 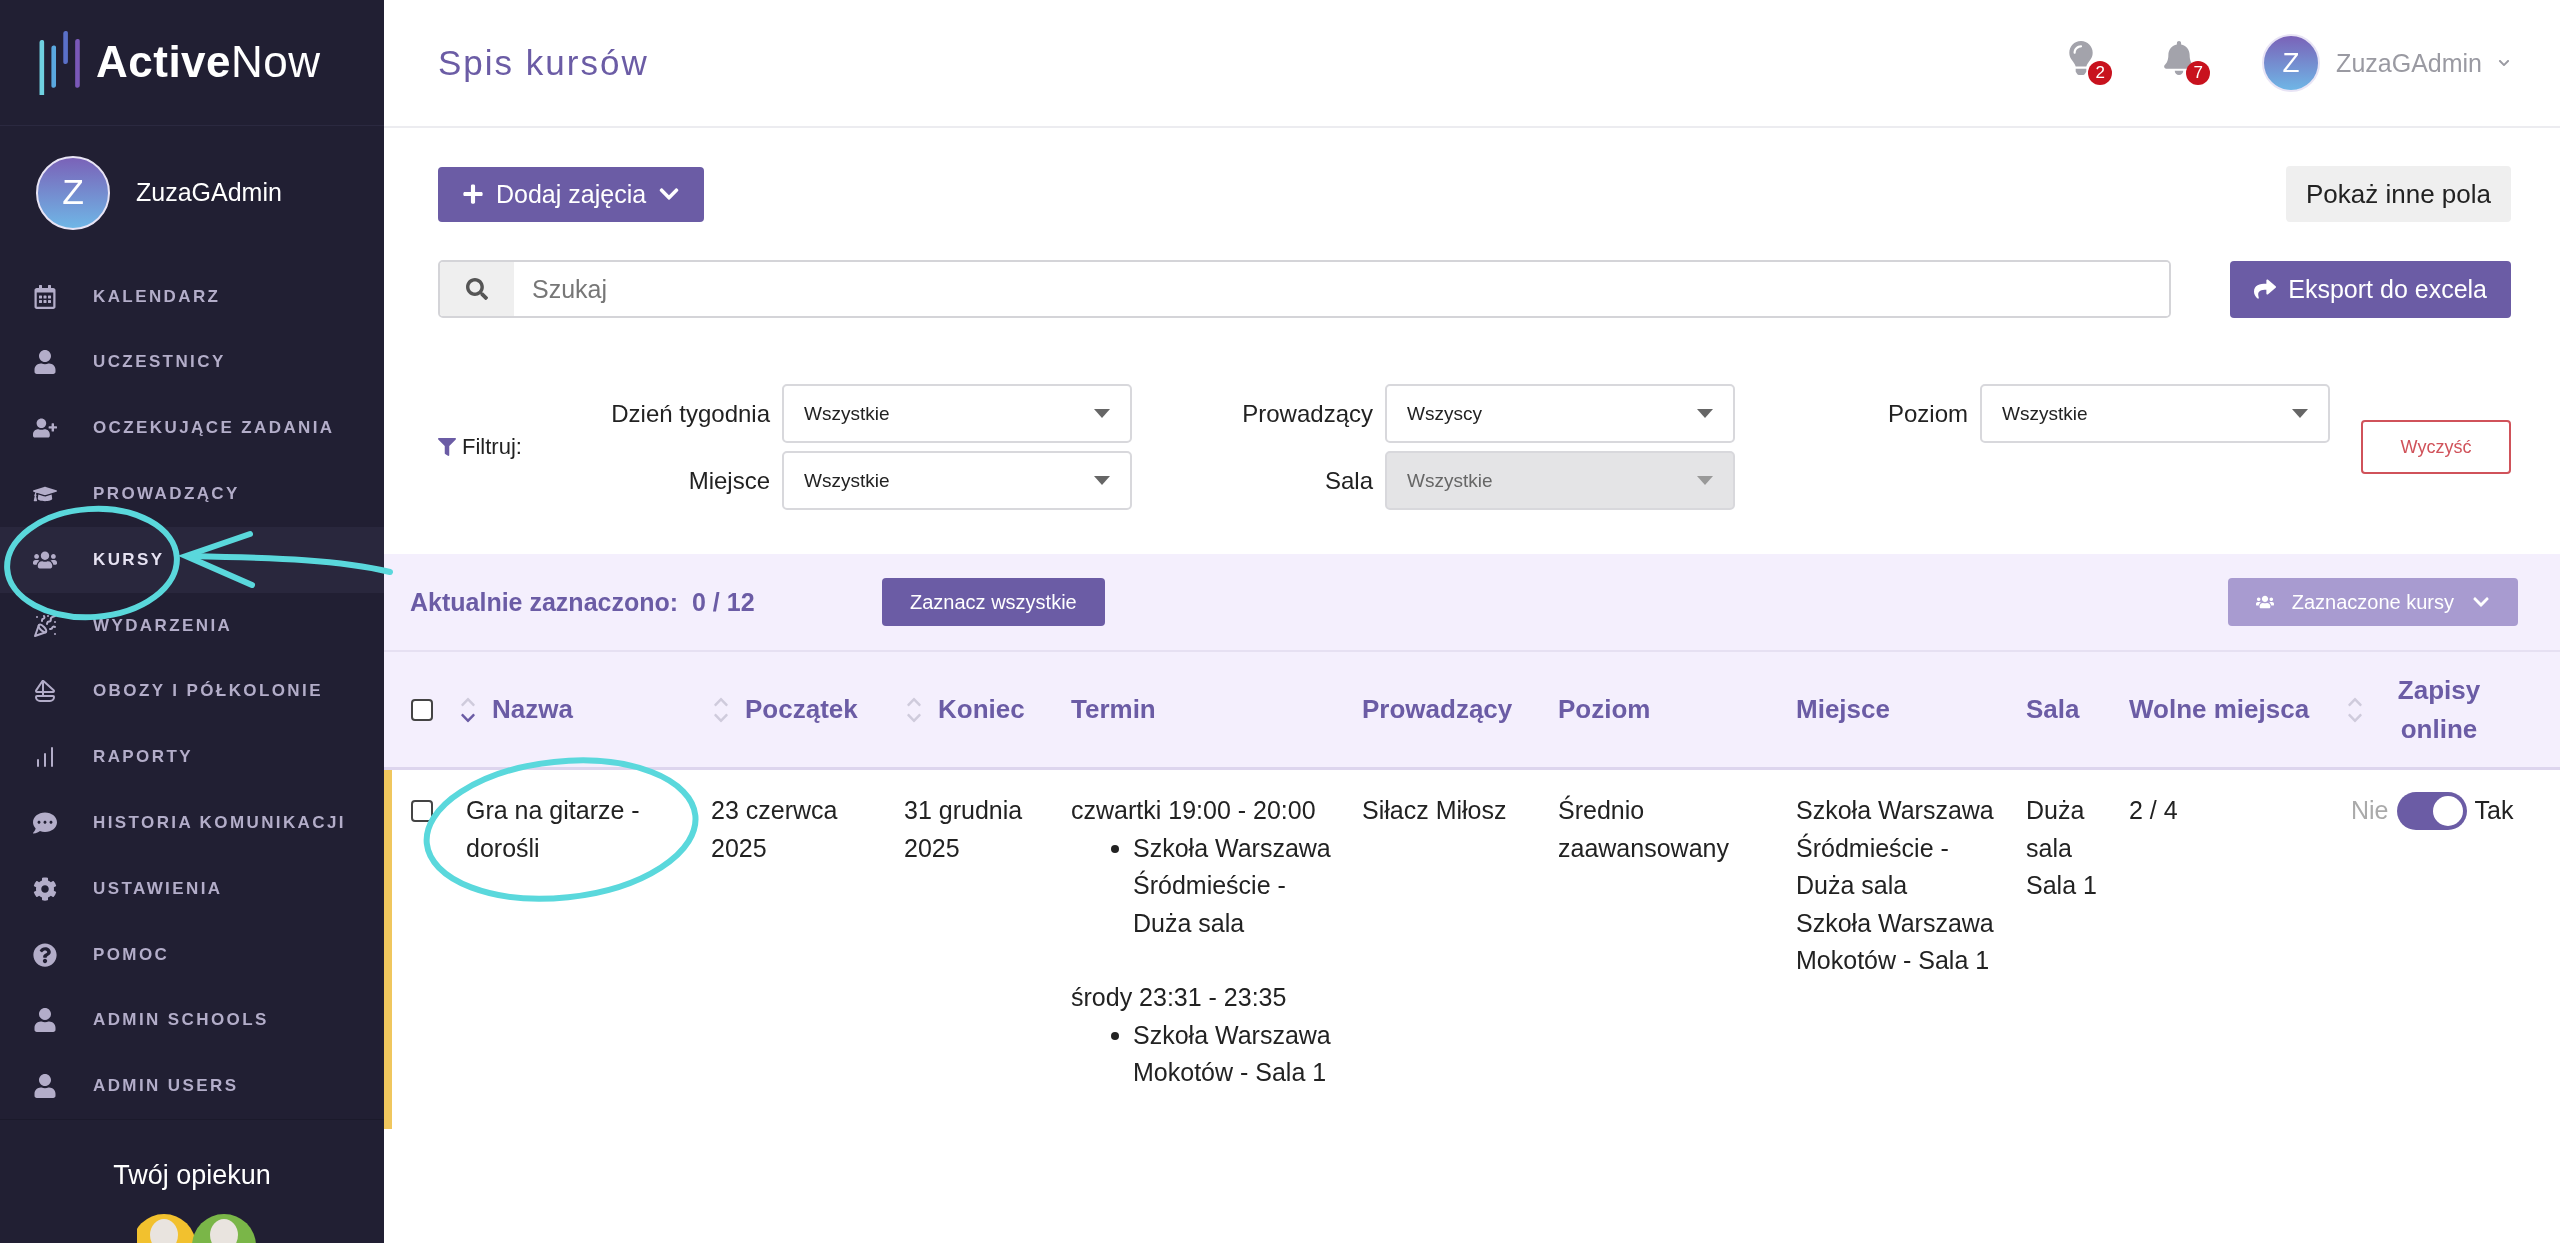 I want to click on nav-item: UCZESTNICY, so click(x=192, y=362).